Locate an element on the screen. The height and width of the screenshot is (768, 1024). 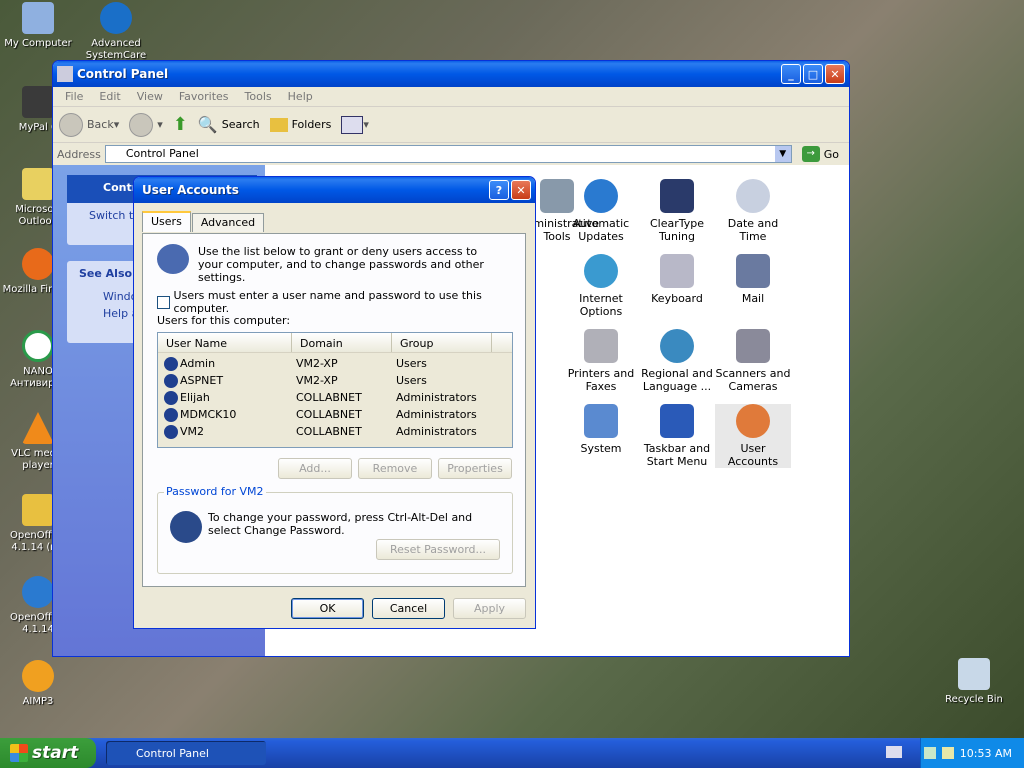
desktop-icon-advanced-systemcare: Advanced SystemCare is located at coordinates (116, 32).